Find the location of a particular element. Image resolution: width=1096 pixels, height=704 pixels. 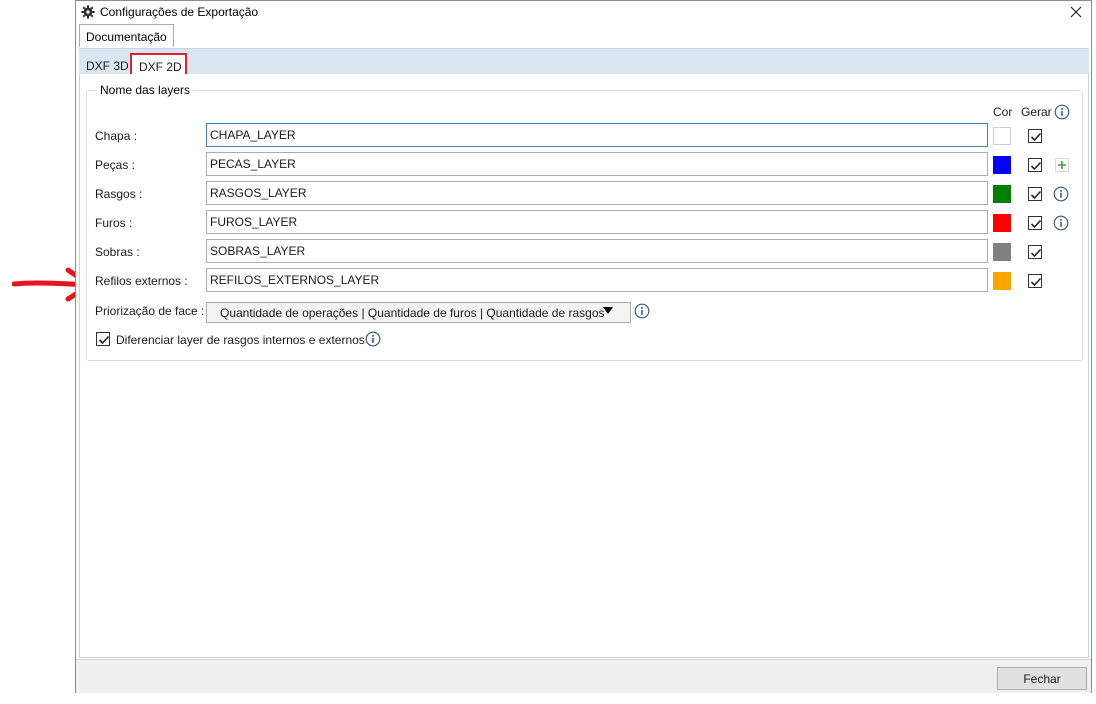

close-button-label: Fechar is located at coordinates (1042, 679).